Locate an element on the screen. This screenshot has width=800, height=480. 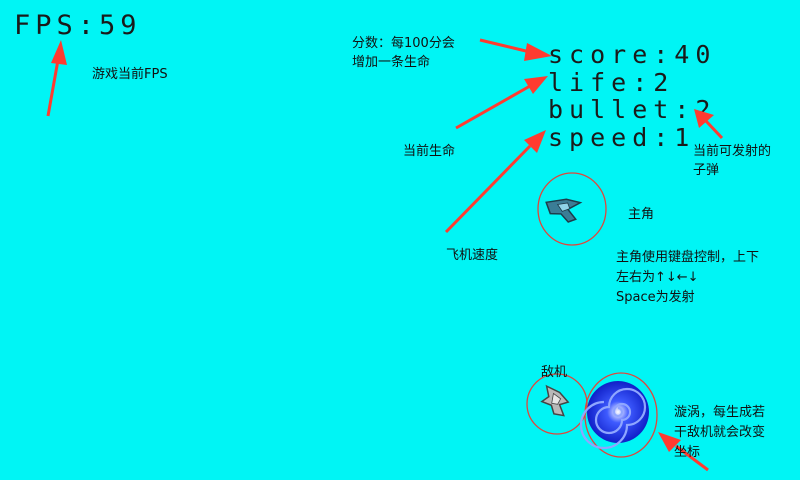
bullet-note-line1: 当前可发射的 is located at coordinates (732, 151).